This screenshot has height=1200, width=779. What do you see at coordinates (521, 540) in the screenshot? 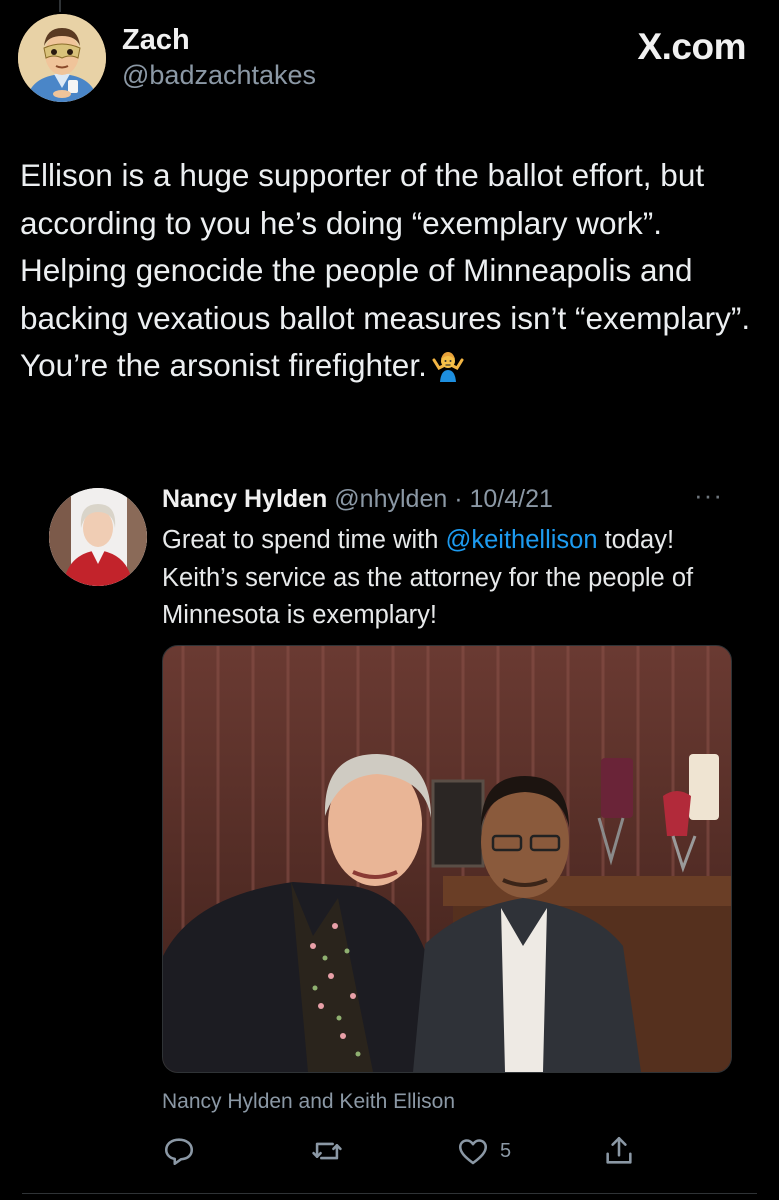
I see `mention-link: @keithellison` at bounding box center [521, 540].